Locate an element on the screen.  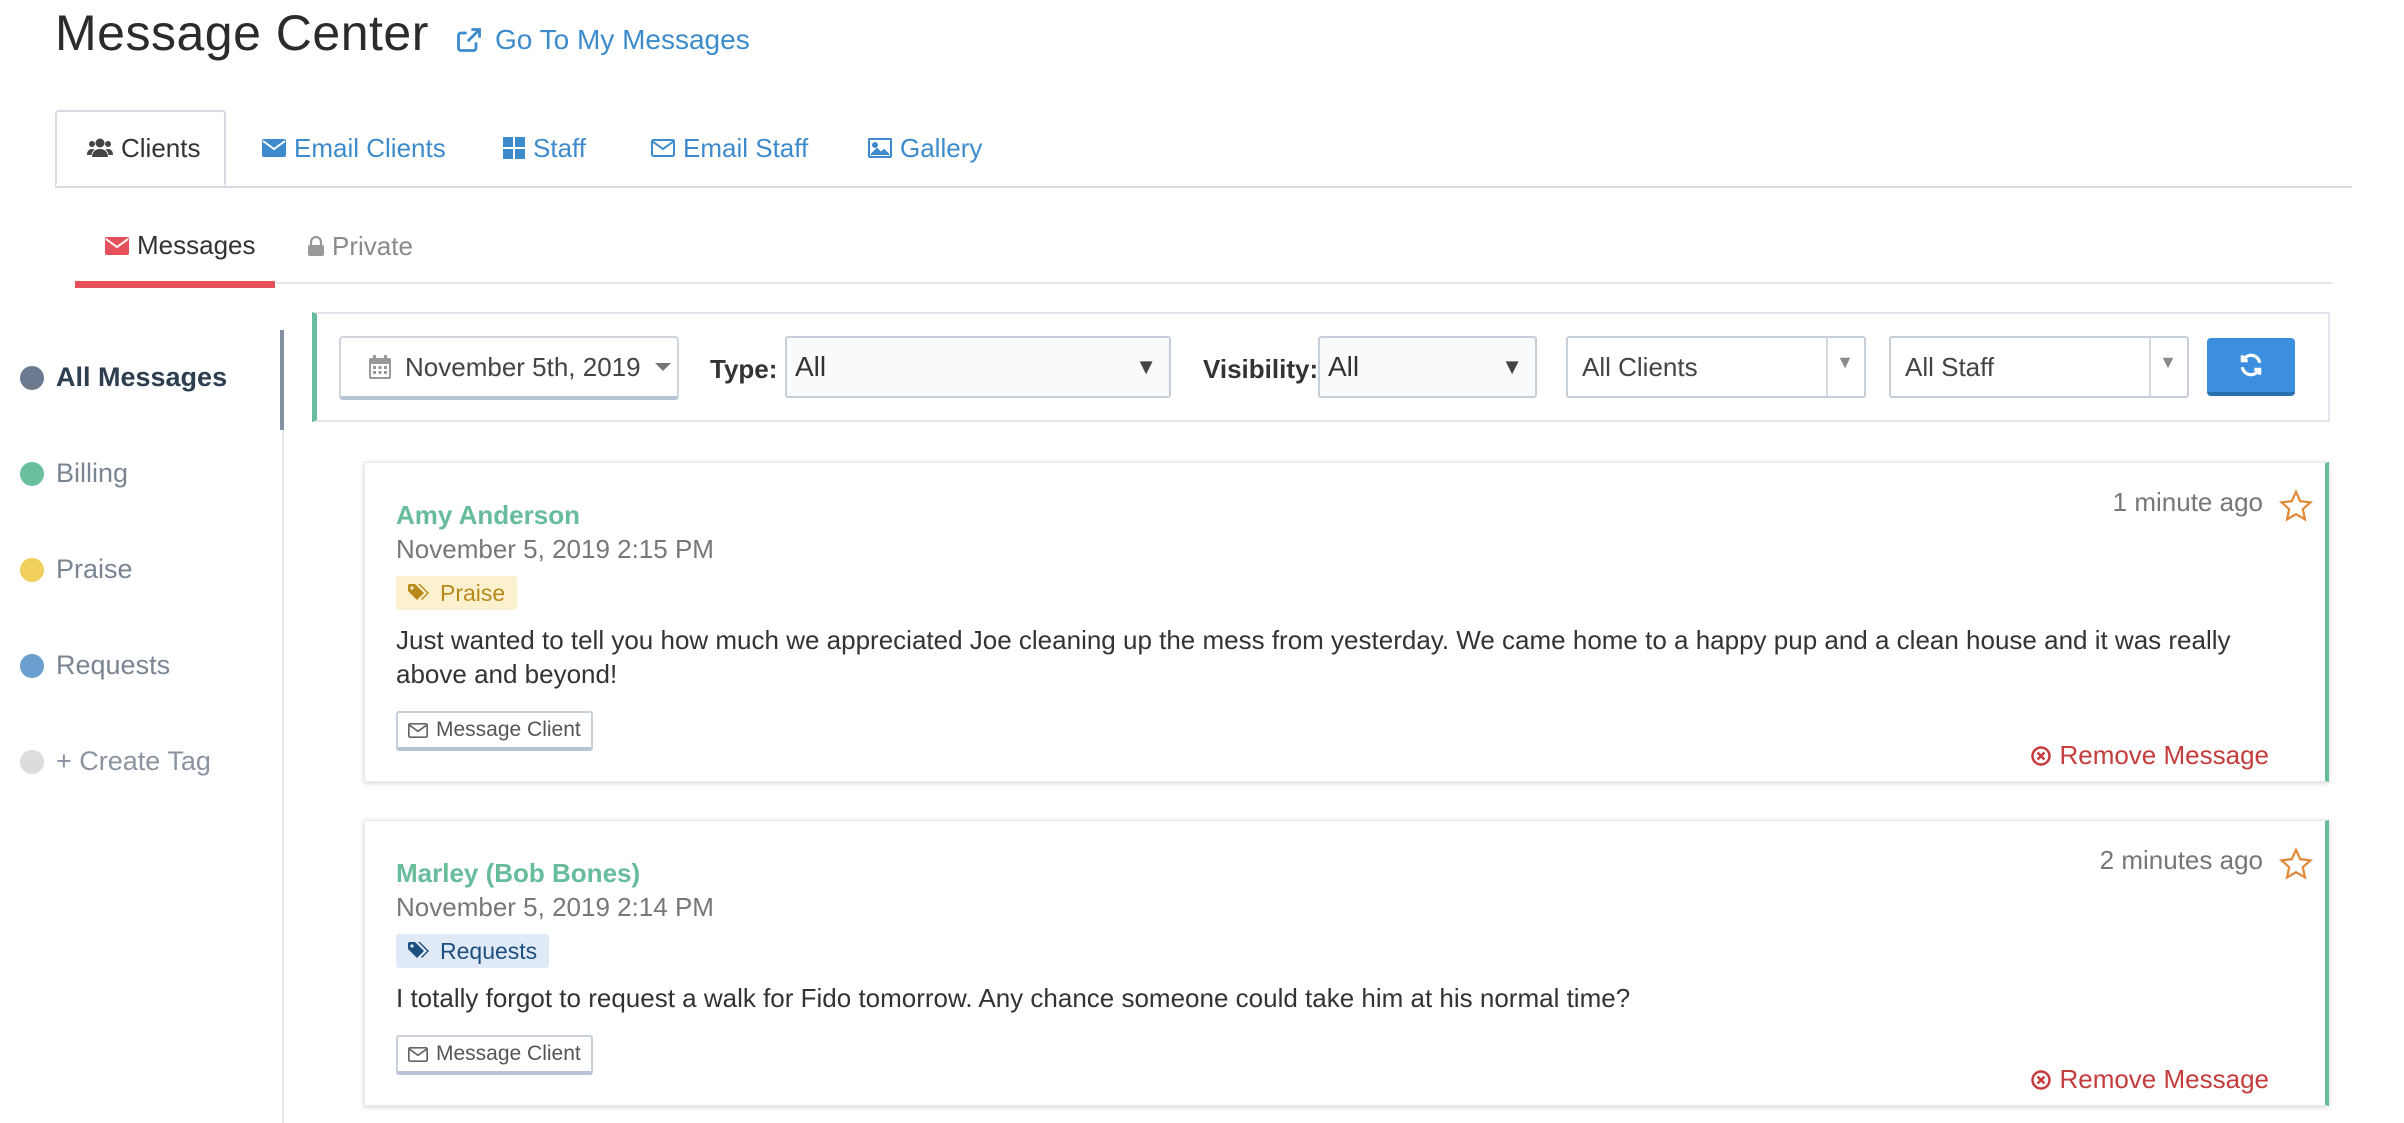
date-value: November 5th, 2019 is located at coordinates (523, 366).